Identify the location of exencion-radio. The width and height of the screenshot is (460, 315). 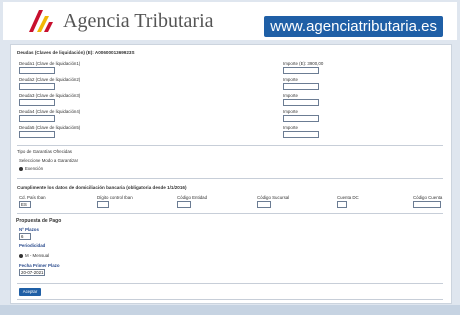
(21, 169).